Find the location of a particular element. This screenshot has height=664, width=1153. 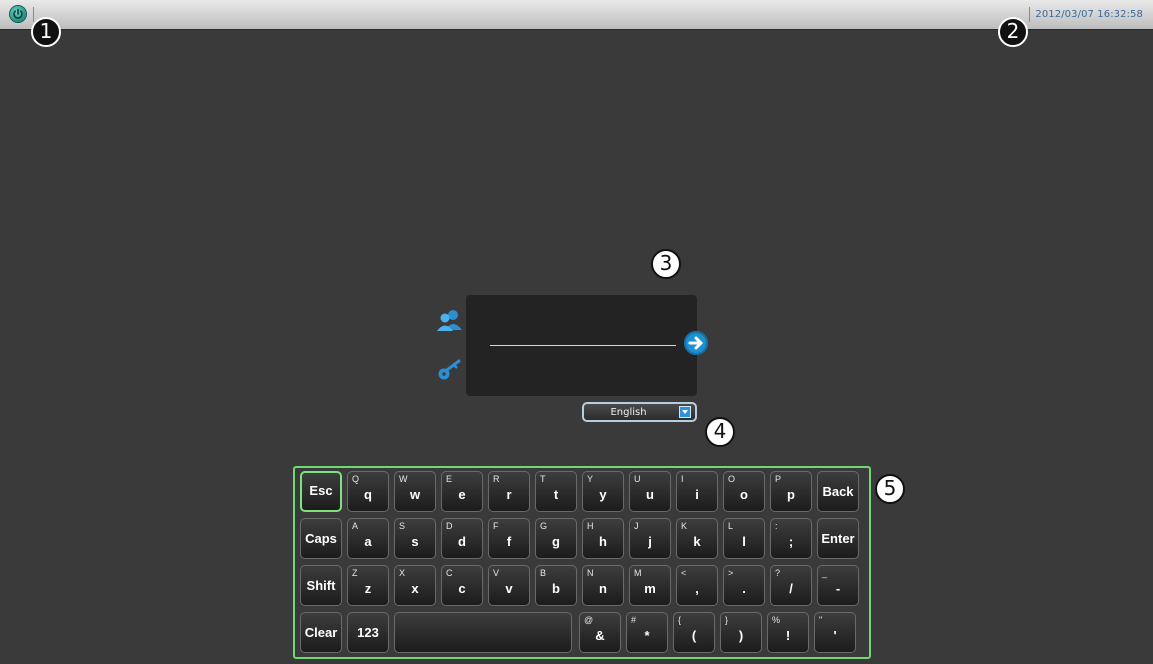

key-label: g is located at coordinates (556, 541).